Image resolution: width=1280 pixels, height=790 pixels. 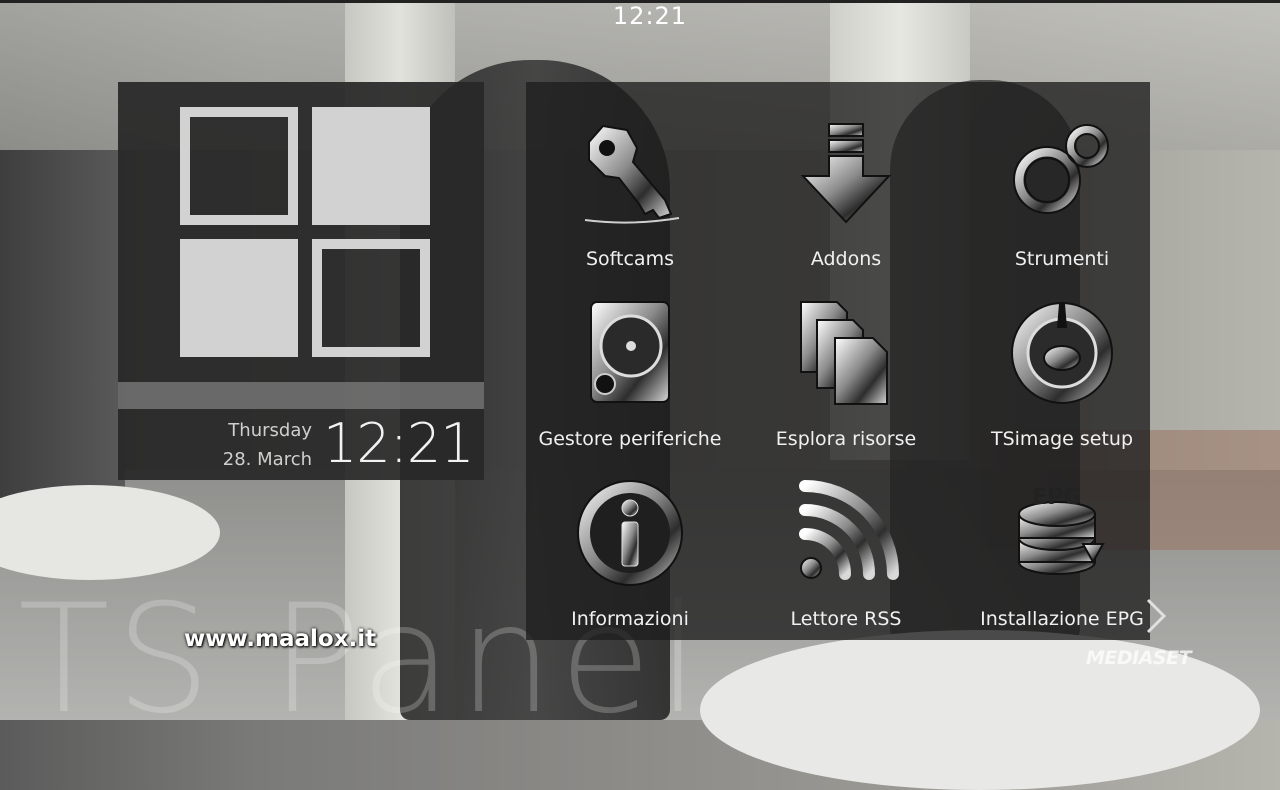 What do you see at coordinates (280, 639) in the screenshot?
I see `website-overlay: www.maalox.it` at bounding box center [280, 639].